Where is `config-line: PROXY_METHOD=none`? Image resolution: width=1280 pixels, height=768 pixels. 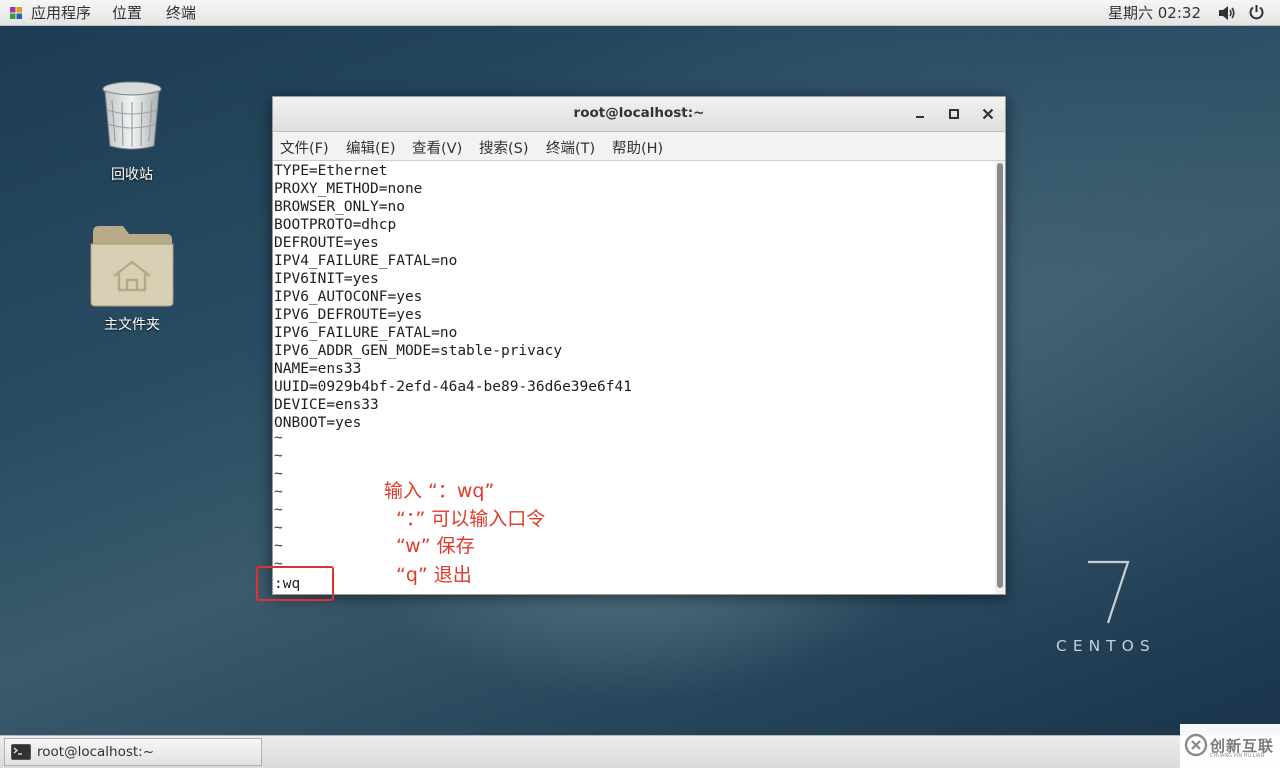 config-line: PROXY_METHOD=none is located at coordinates (348, 189).